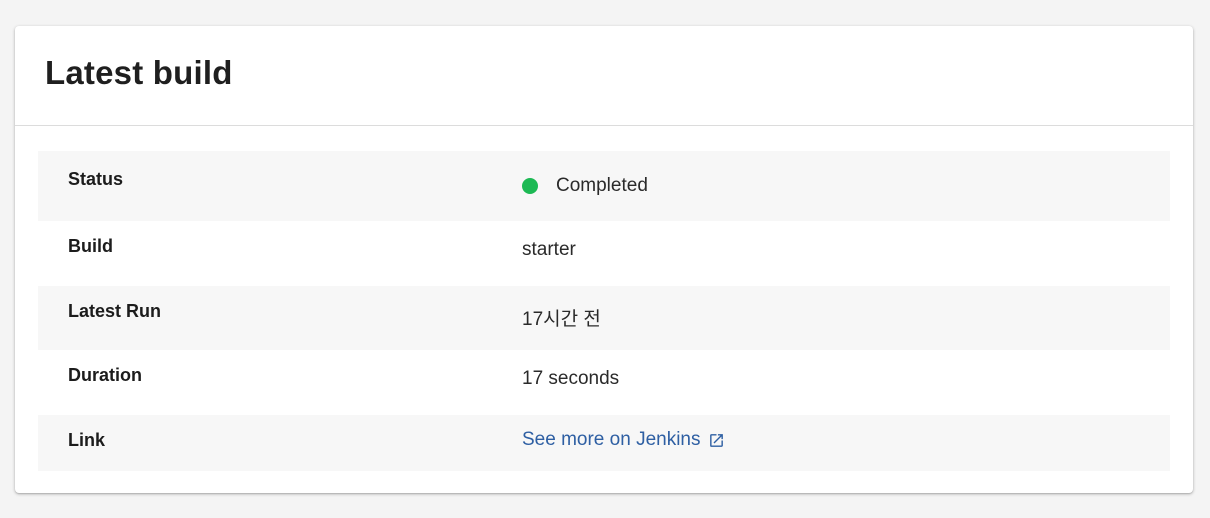 The height and width of the screenshot is (518, 1210). What do you see at coordinates (549, 249) in the screenshot?
I see `build-value: starter` at bounding box center [549, 249].